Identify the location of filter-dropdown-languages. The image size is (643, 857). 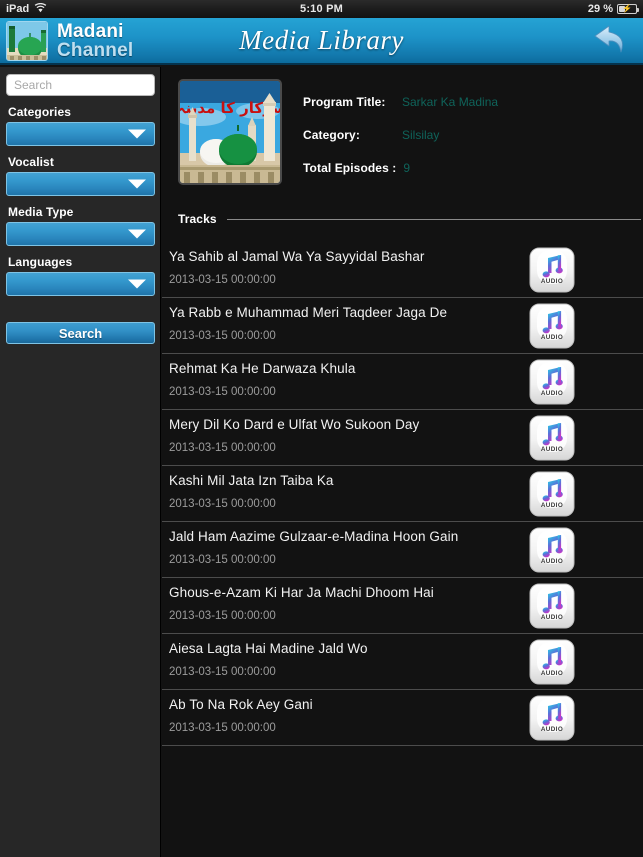
(80, 284).